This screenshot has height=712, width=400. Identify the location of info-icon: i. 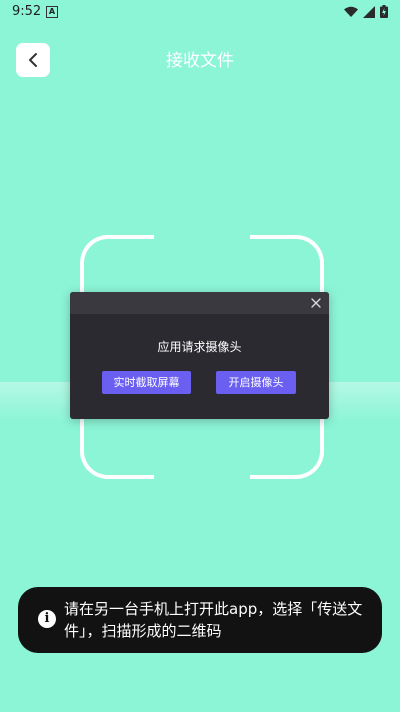
(47, 619).